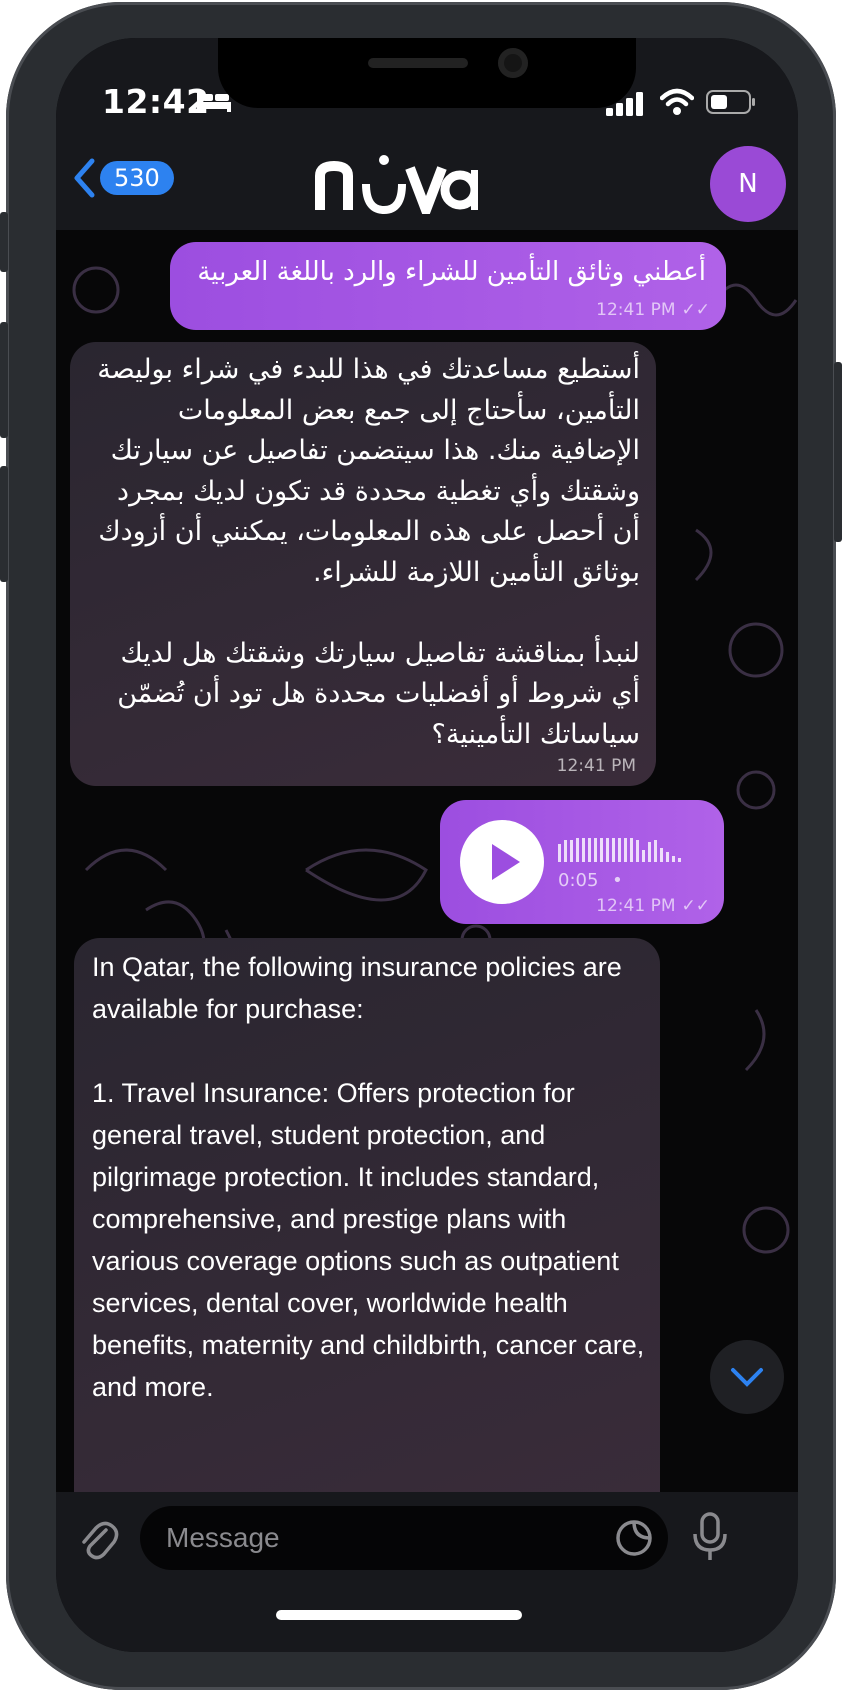  What do you see at coordinates (404, 1538) in the screenshot?
I see `message-input: Message` at bounding box center [404, 1538].